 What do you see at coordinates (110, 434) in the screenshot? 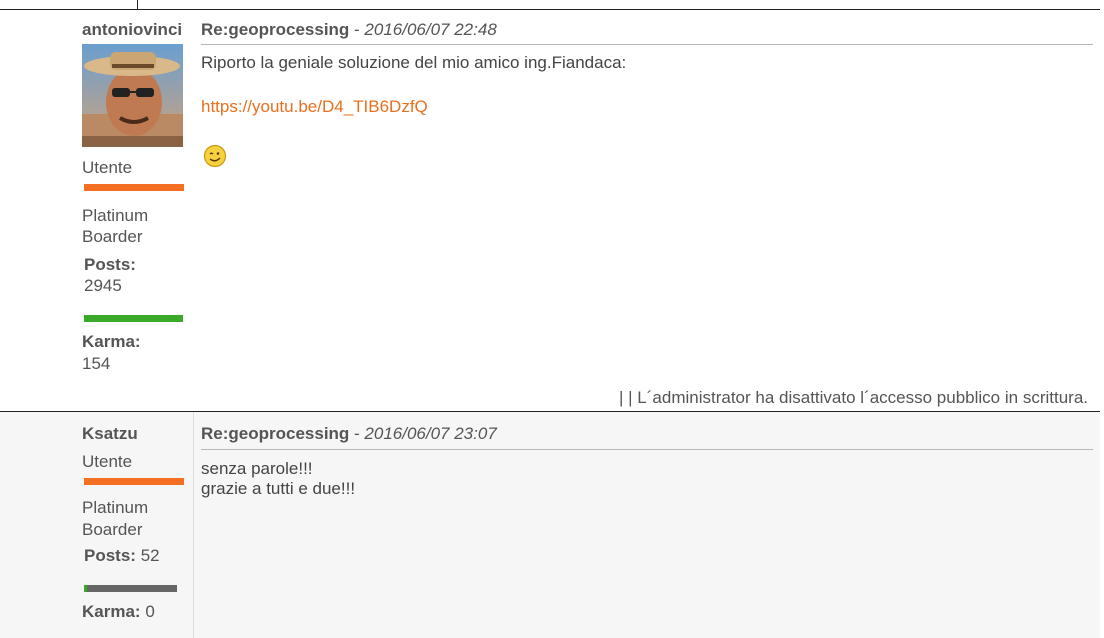
I see `author-name: Ksatzu` at bounding box center [110, 434].